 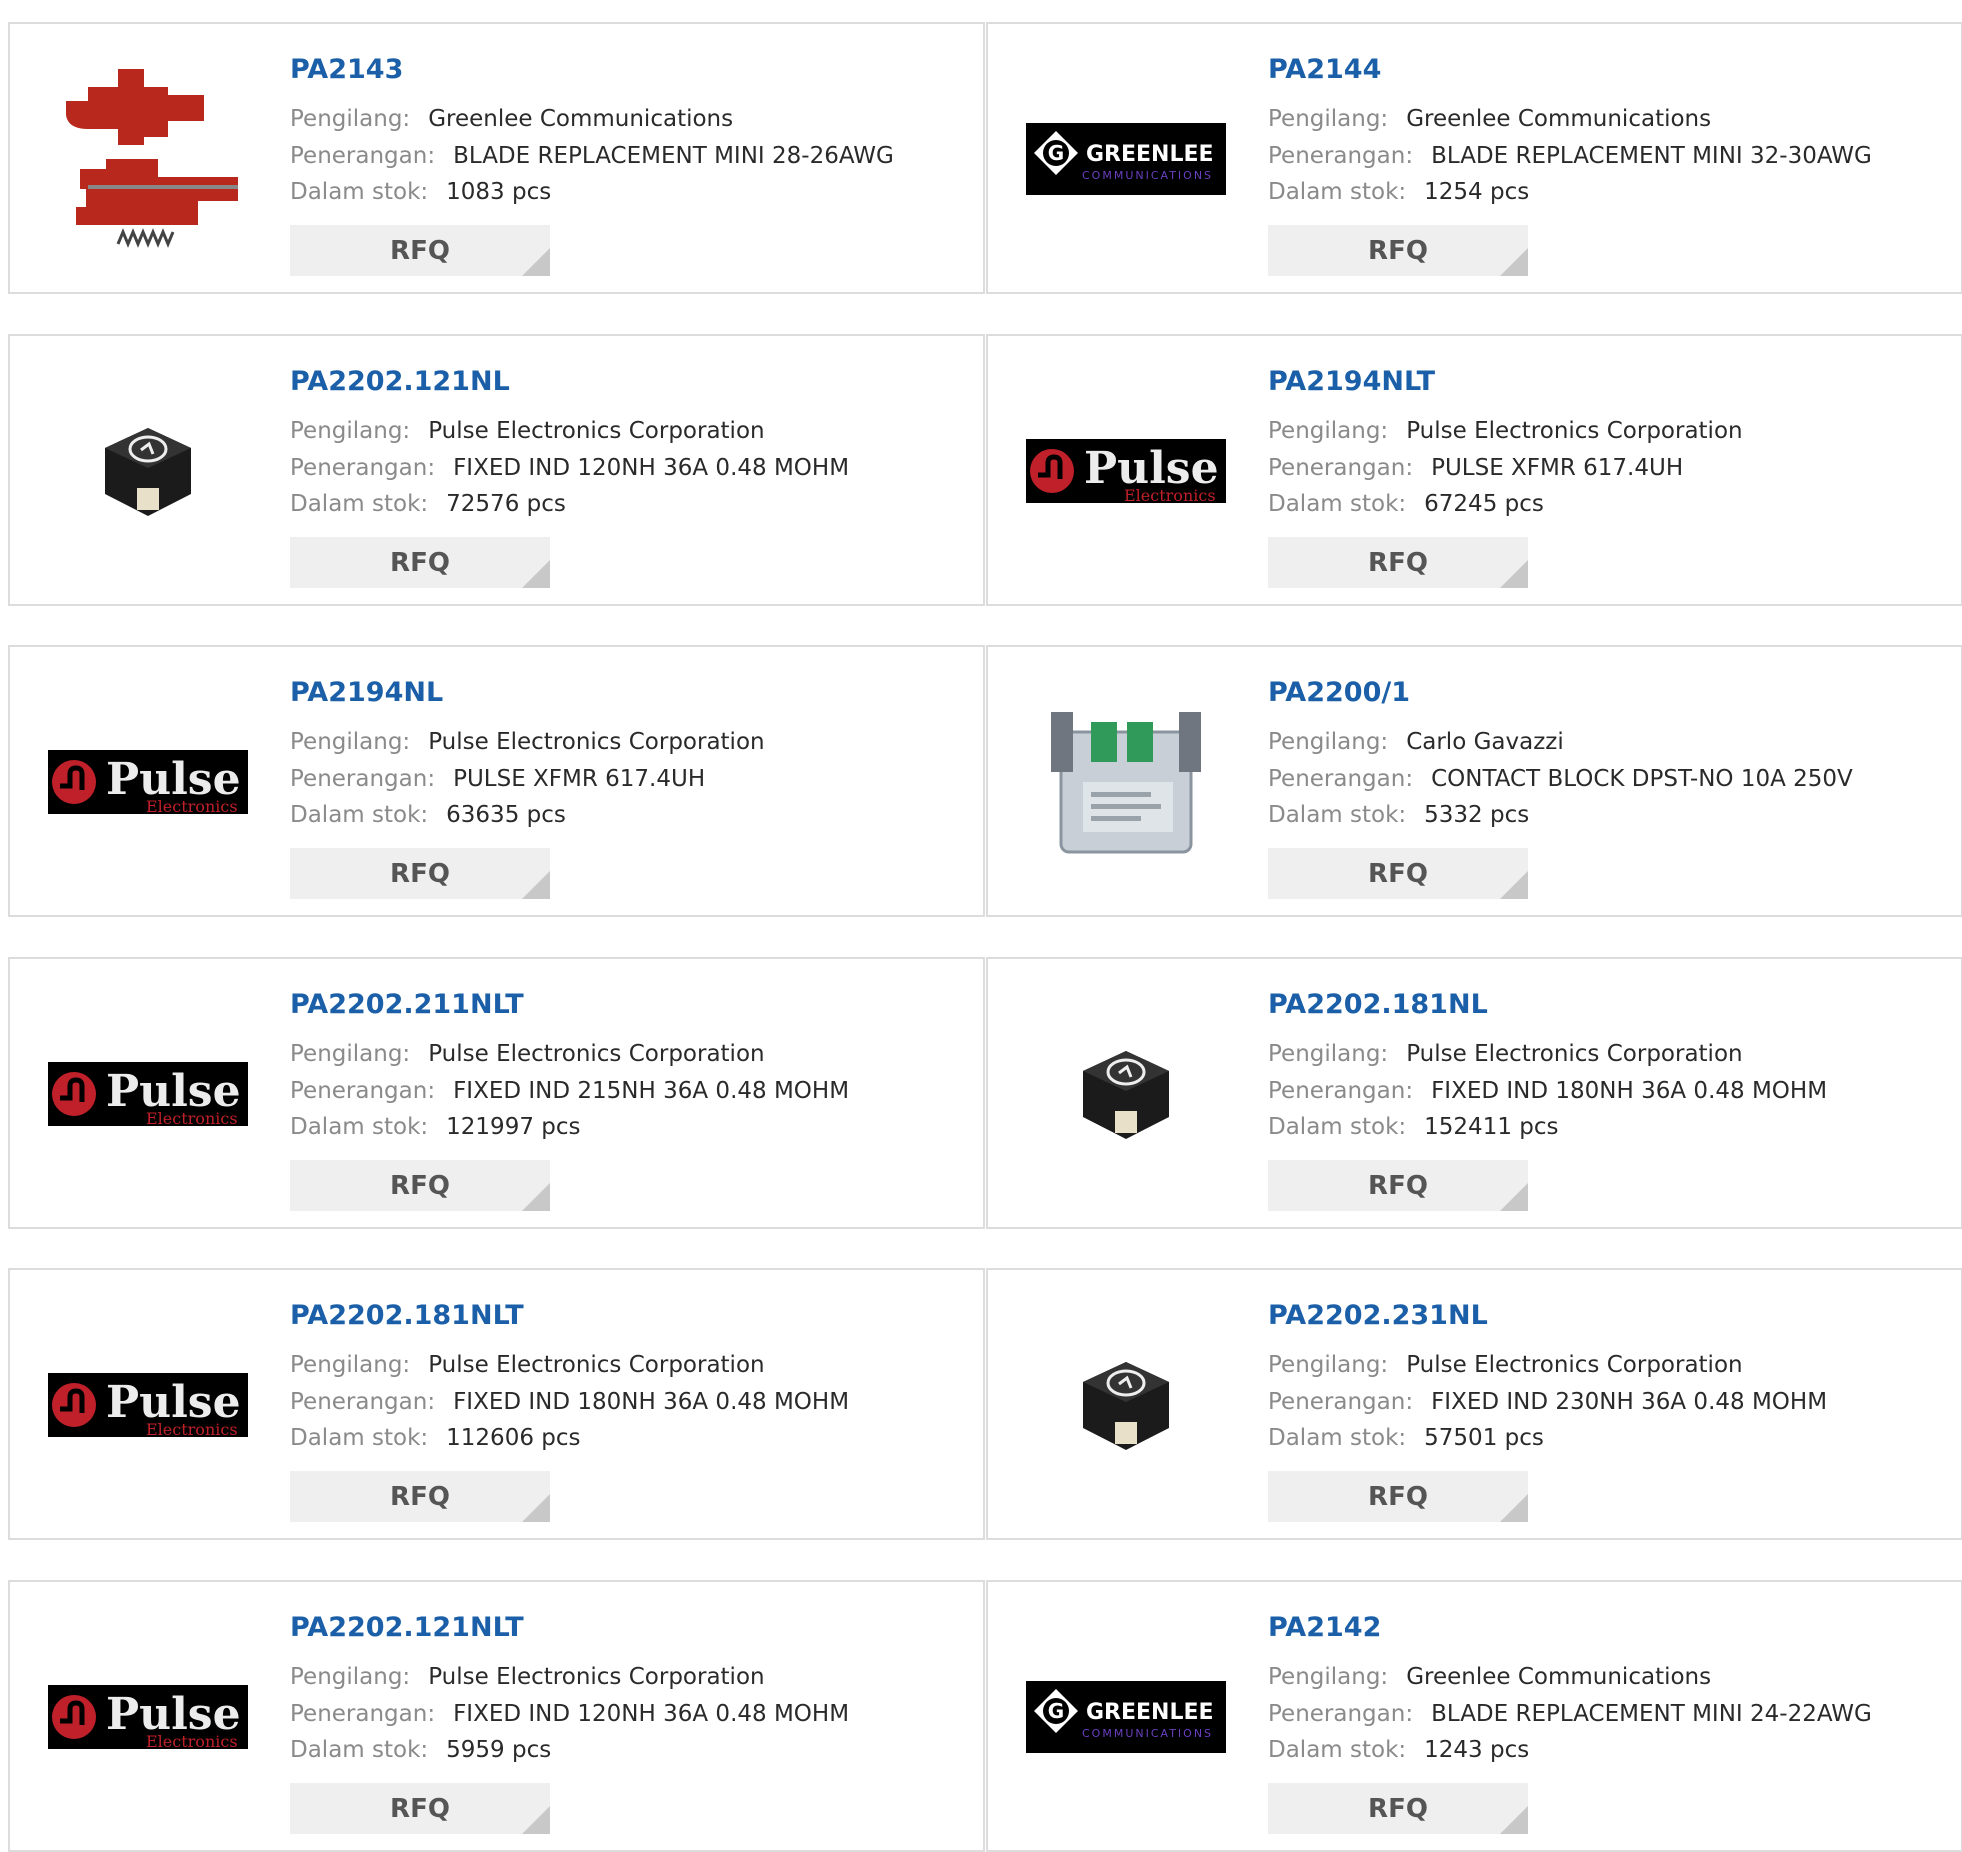 I want to click on stock-row: Dalam stok: 1083 pcs, so click(x=420, y=192).